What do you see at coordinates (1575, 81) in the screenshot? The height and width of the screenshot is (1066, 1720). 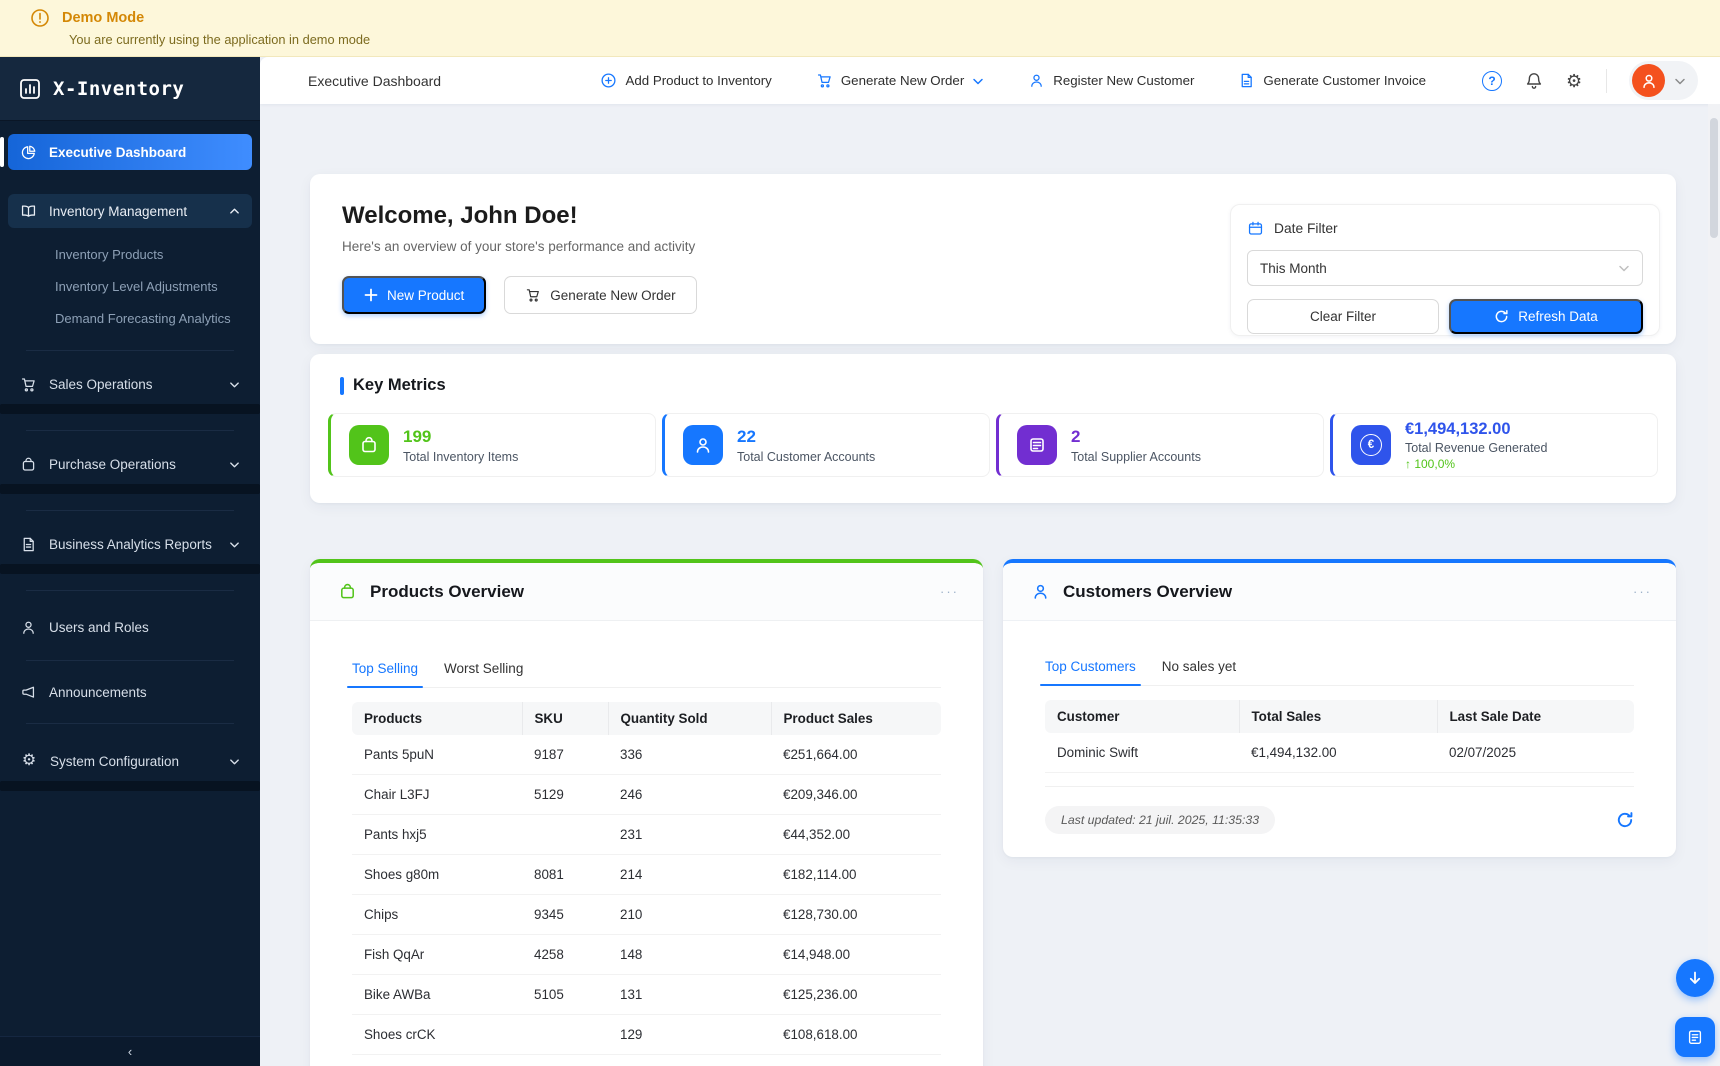 I see `settings-gear-icon: ⚙` at bounding box center [1575, 81].